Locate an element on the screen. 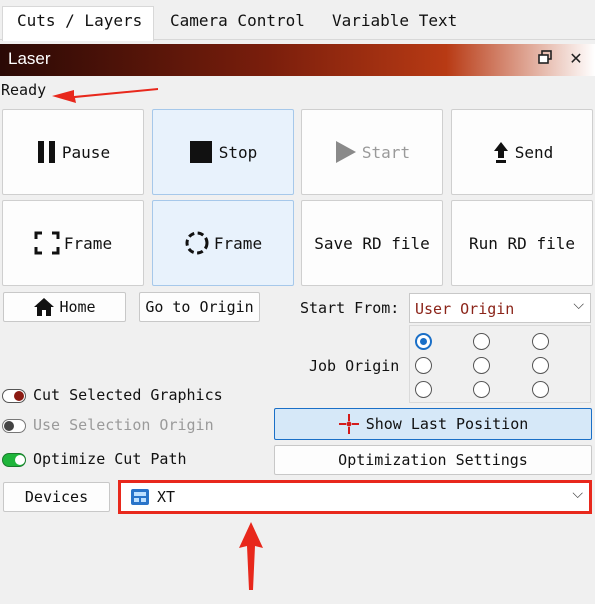  start-from-value: User Origin is located at coordinates (465, 309).